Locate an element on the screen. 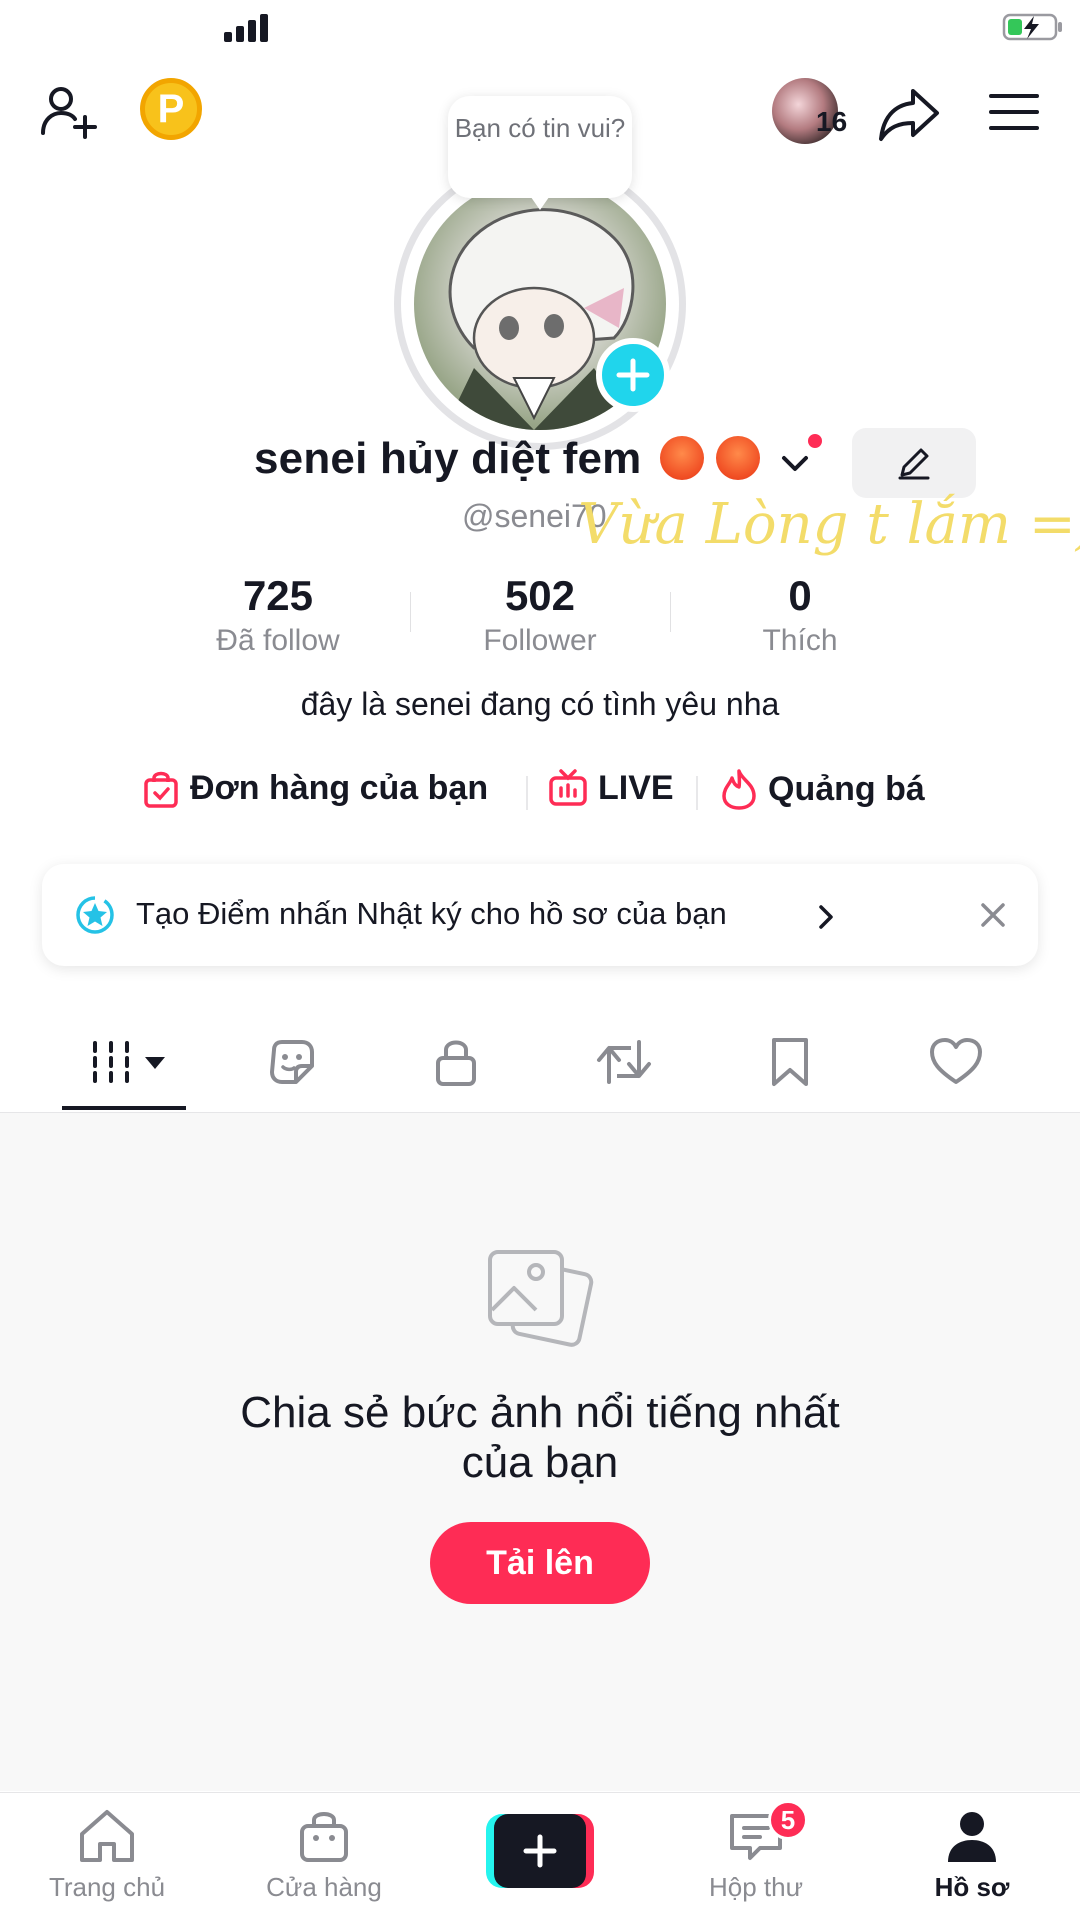  plus-icon is located at coordinates (540, 1851).